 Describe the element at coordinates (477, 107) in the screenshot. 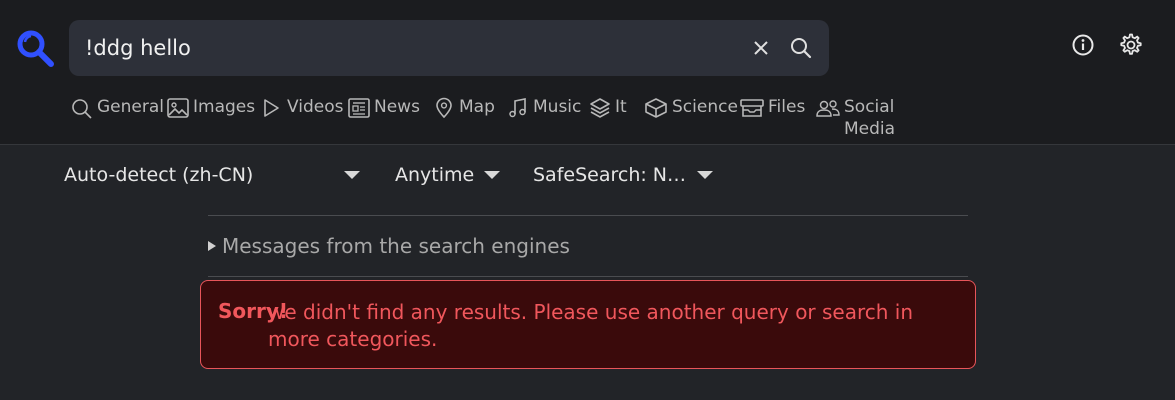

I see `tab-label: Map` at that location.